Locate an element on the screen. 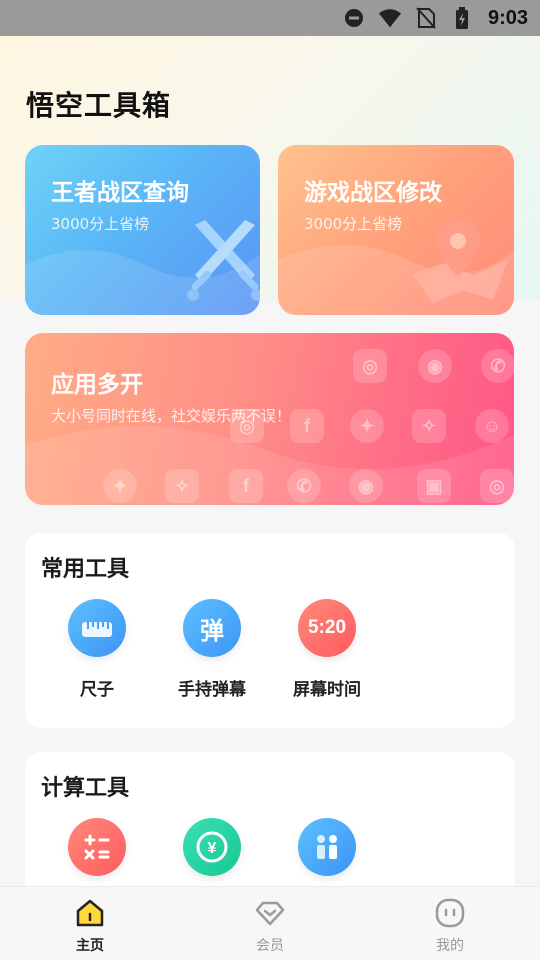  clock-glyph: 5:20 is located at coordinates (327, 627).